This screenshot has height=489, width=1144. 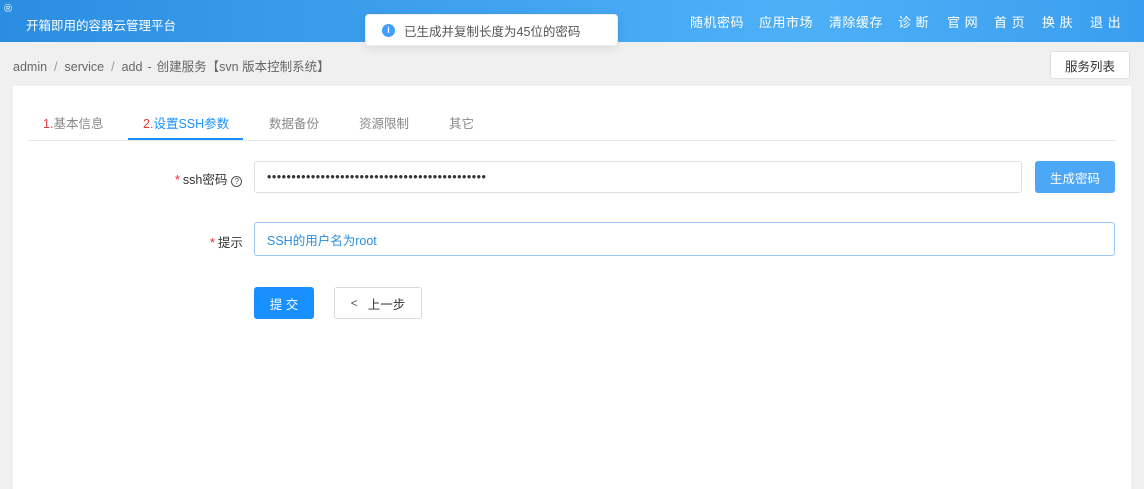 What do you see at coordinates (384, 122) in the screenshot?
I see `tab-resource-limit: 资源限制` at bounding box center [384, 122].